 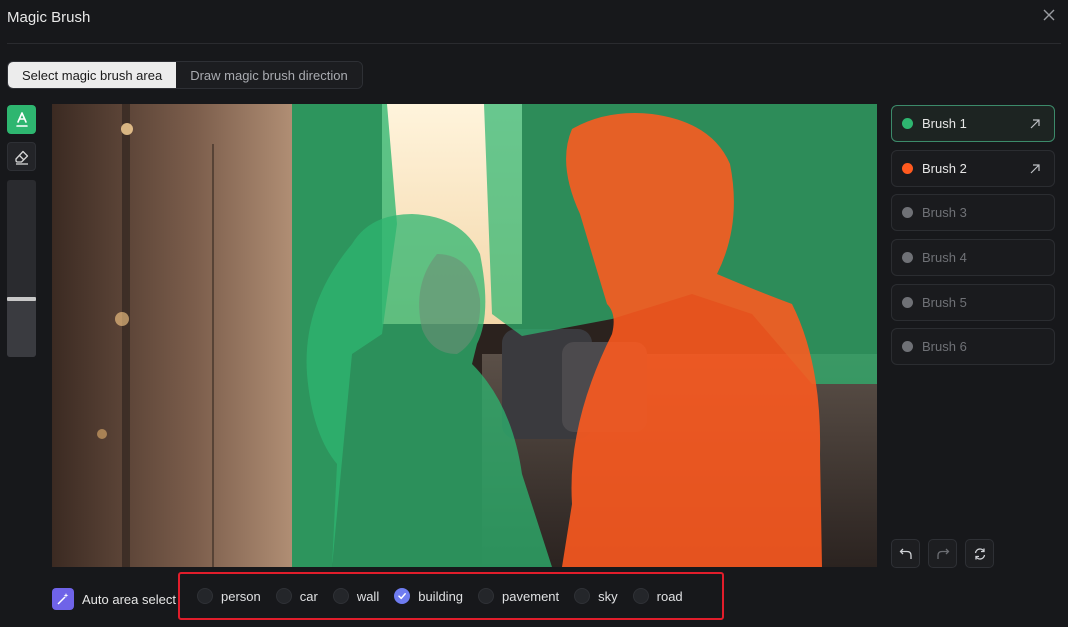 I want to click on category-wall: wall, so click(x=356, y=596).